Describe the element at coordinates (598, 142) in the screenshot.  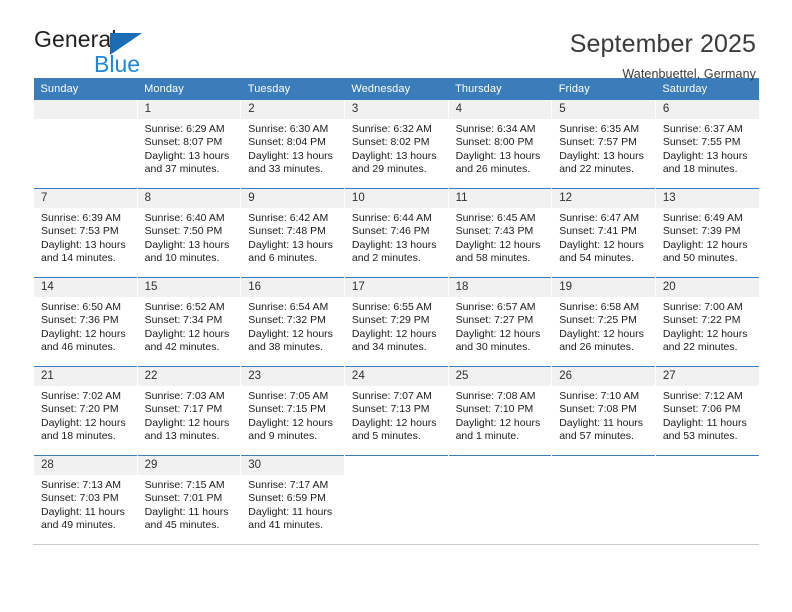
I see `sunset-time: Sunset: 7:57 PM` at that location.